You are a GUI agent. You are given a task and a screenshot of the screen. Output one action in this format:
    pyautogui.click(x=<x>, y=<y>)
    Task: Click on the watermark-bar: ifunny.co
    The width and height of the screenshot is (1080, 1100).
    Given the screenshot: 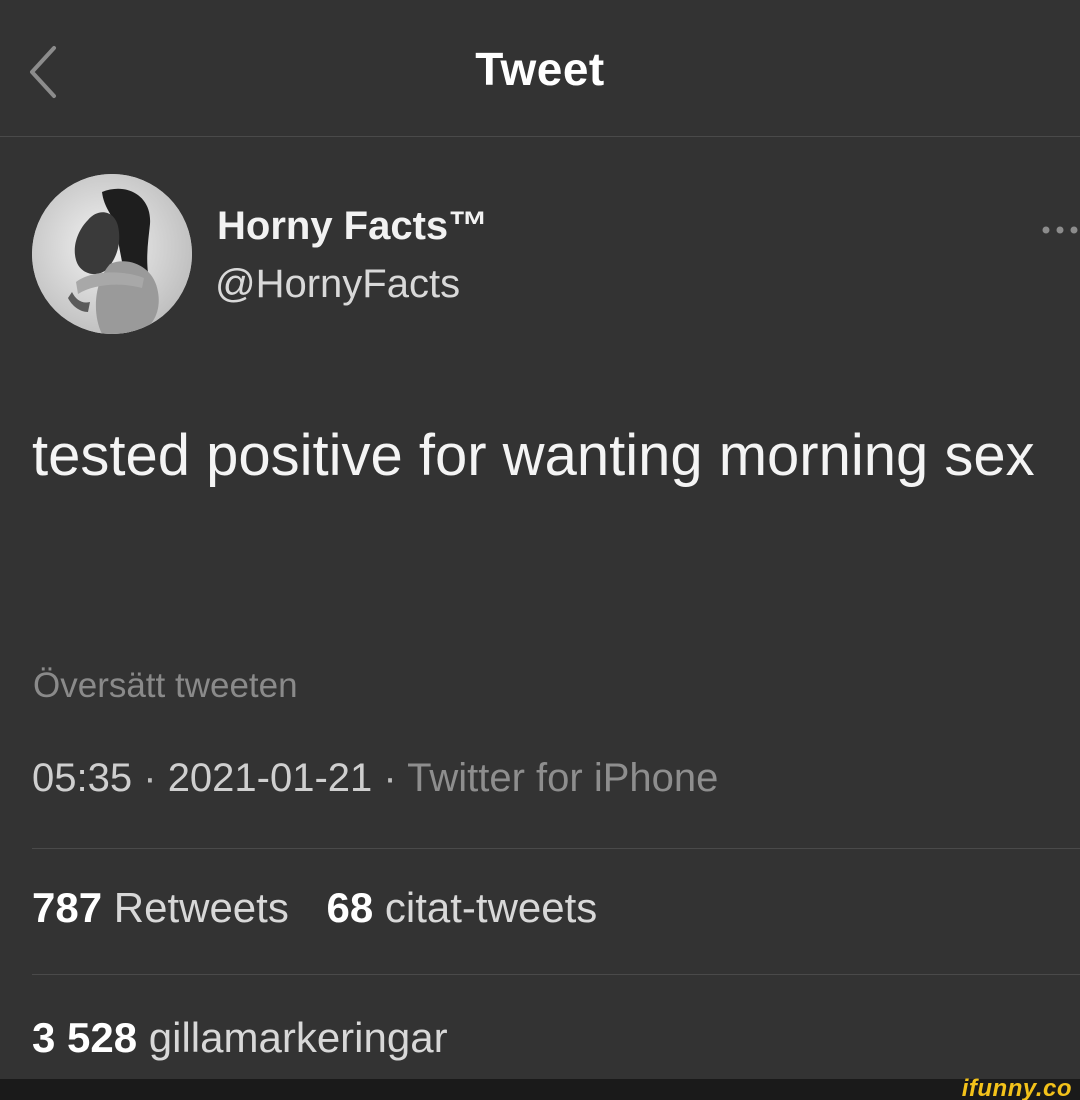 What is the action you would take?
    pyautogui.click(x=540, y=1087)
    